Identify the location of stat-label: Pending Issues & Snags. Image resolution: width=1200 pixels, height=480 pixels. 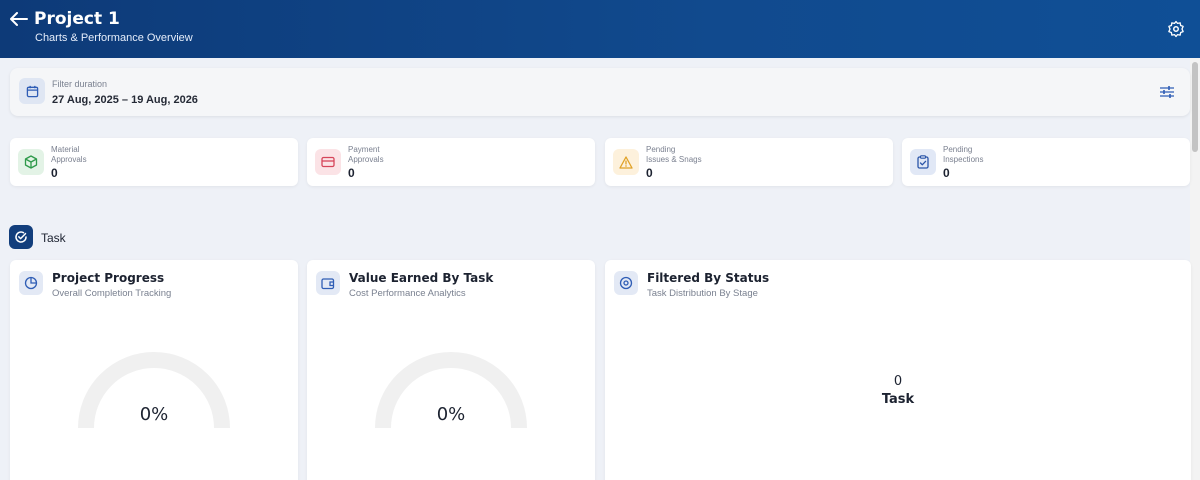
(674, 154).